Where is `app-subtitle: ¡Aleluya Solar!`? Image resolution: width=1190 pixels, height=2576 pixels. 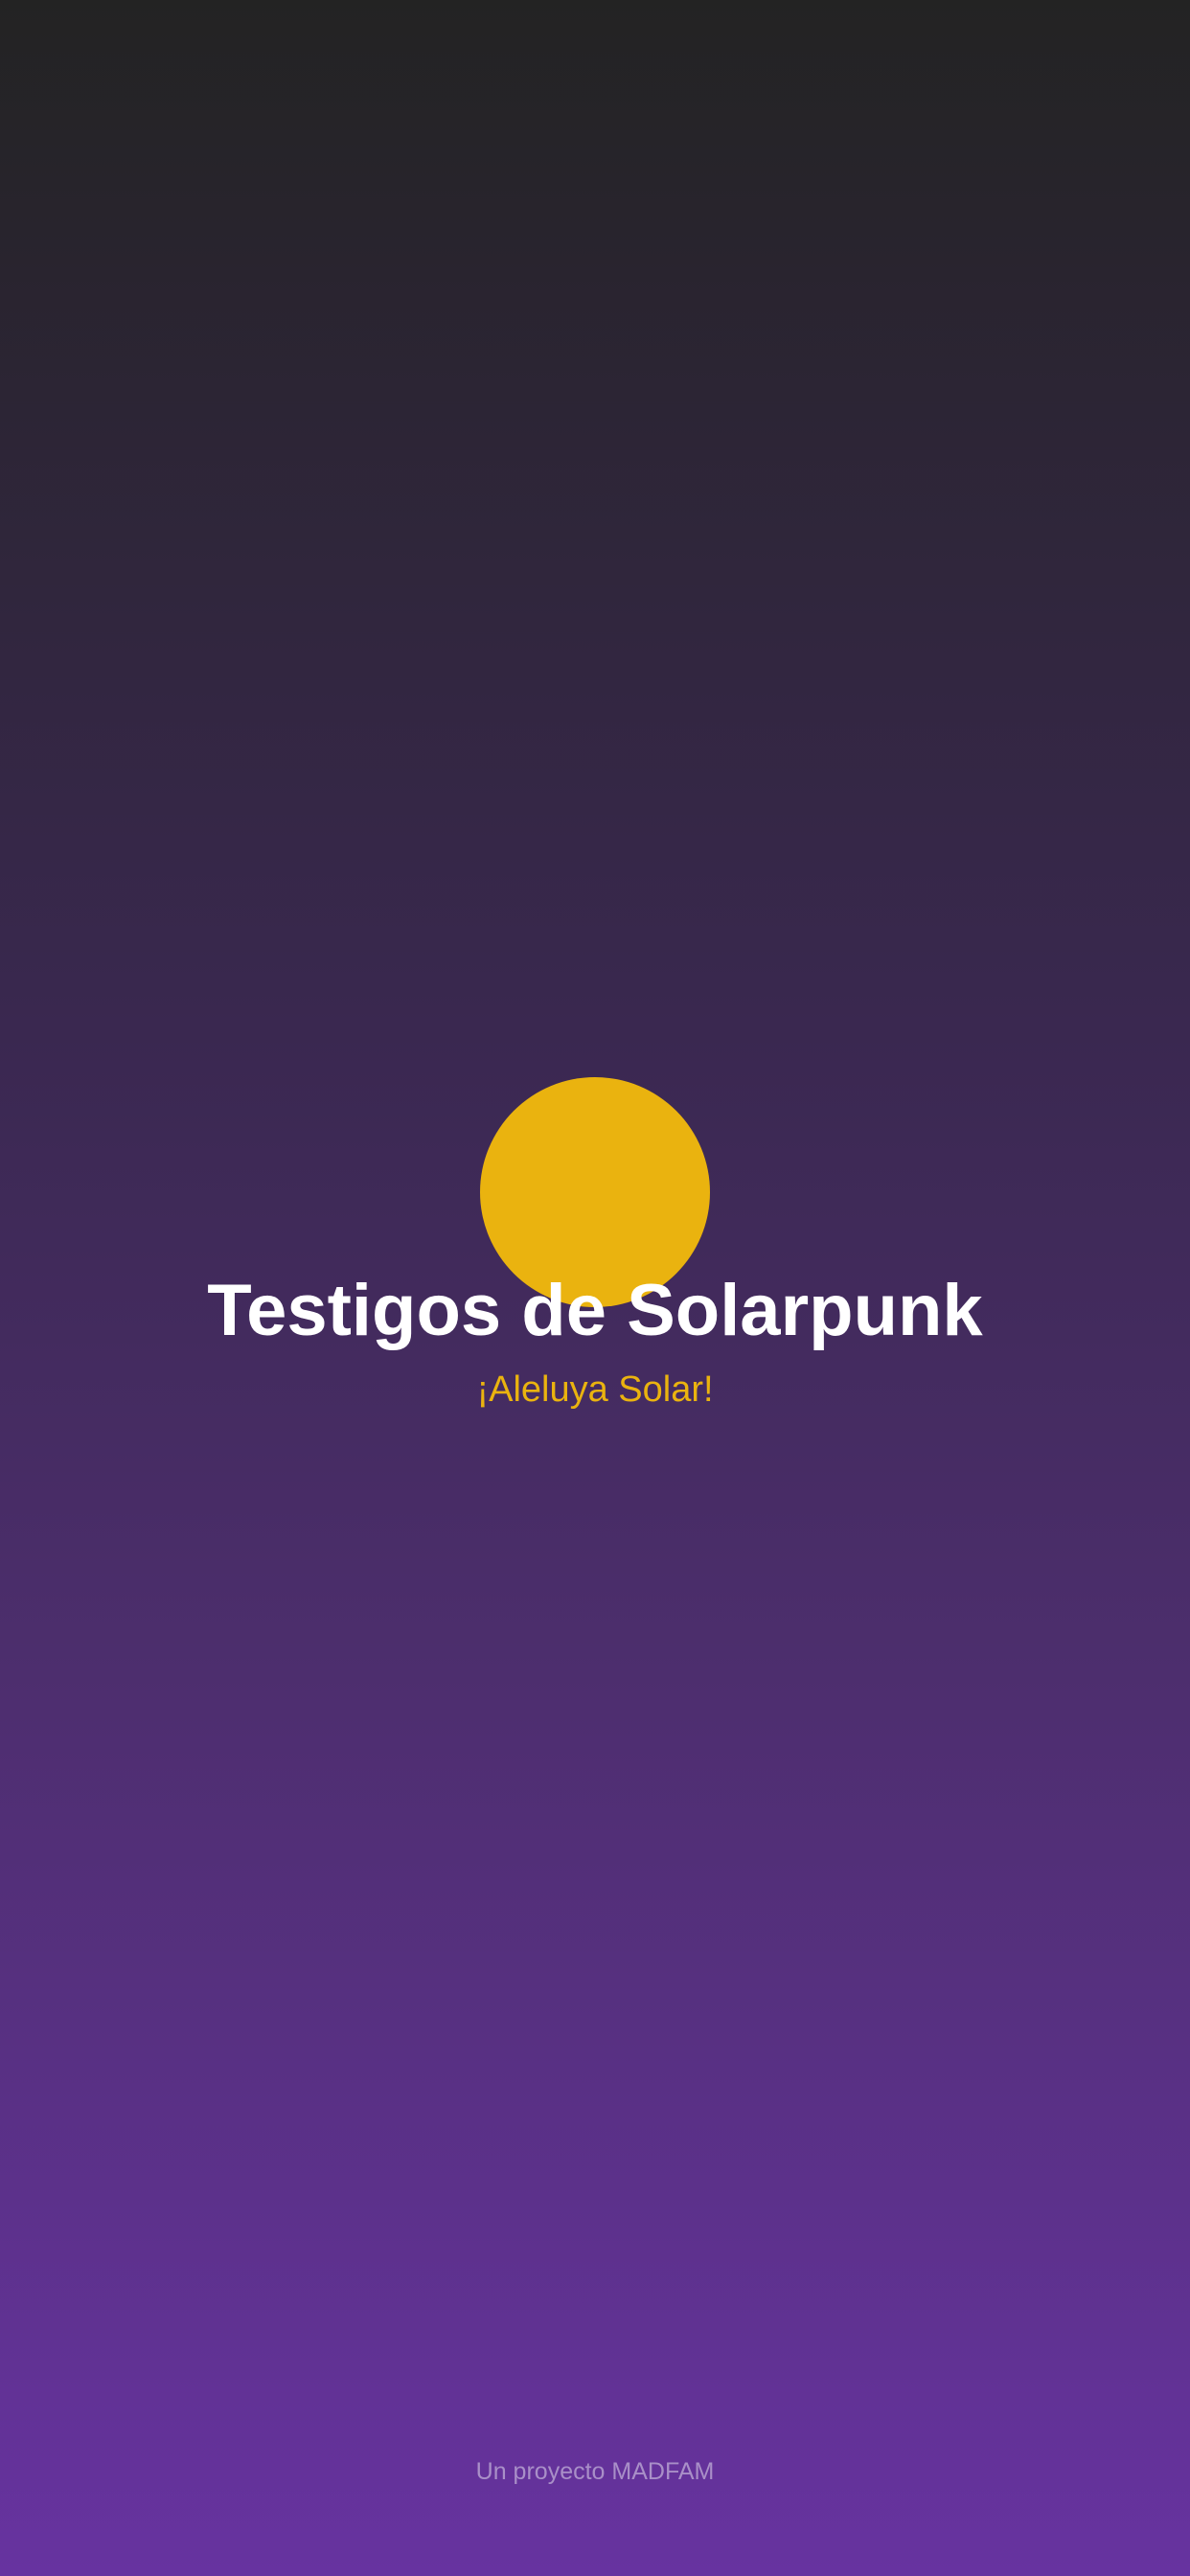 app-subtitle: ¡Aleluya Solar! is located at coordinates (595, 1389).